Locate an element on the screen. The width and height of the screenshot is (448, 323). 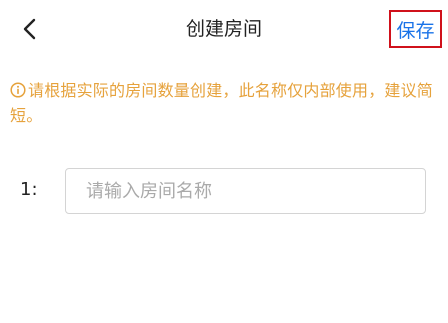
info-notice: 请根据实际的房间数量创建，此名称仅内部使用，建议简短。 is located at coordinates (225, 103).